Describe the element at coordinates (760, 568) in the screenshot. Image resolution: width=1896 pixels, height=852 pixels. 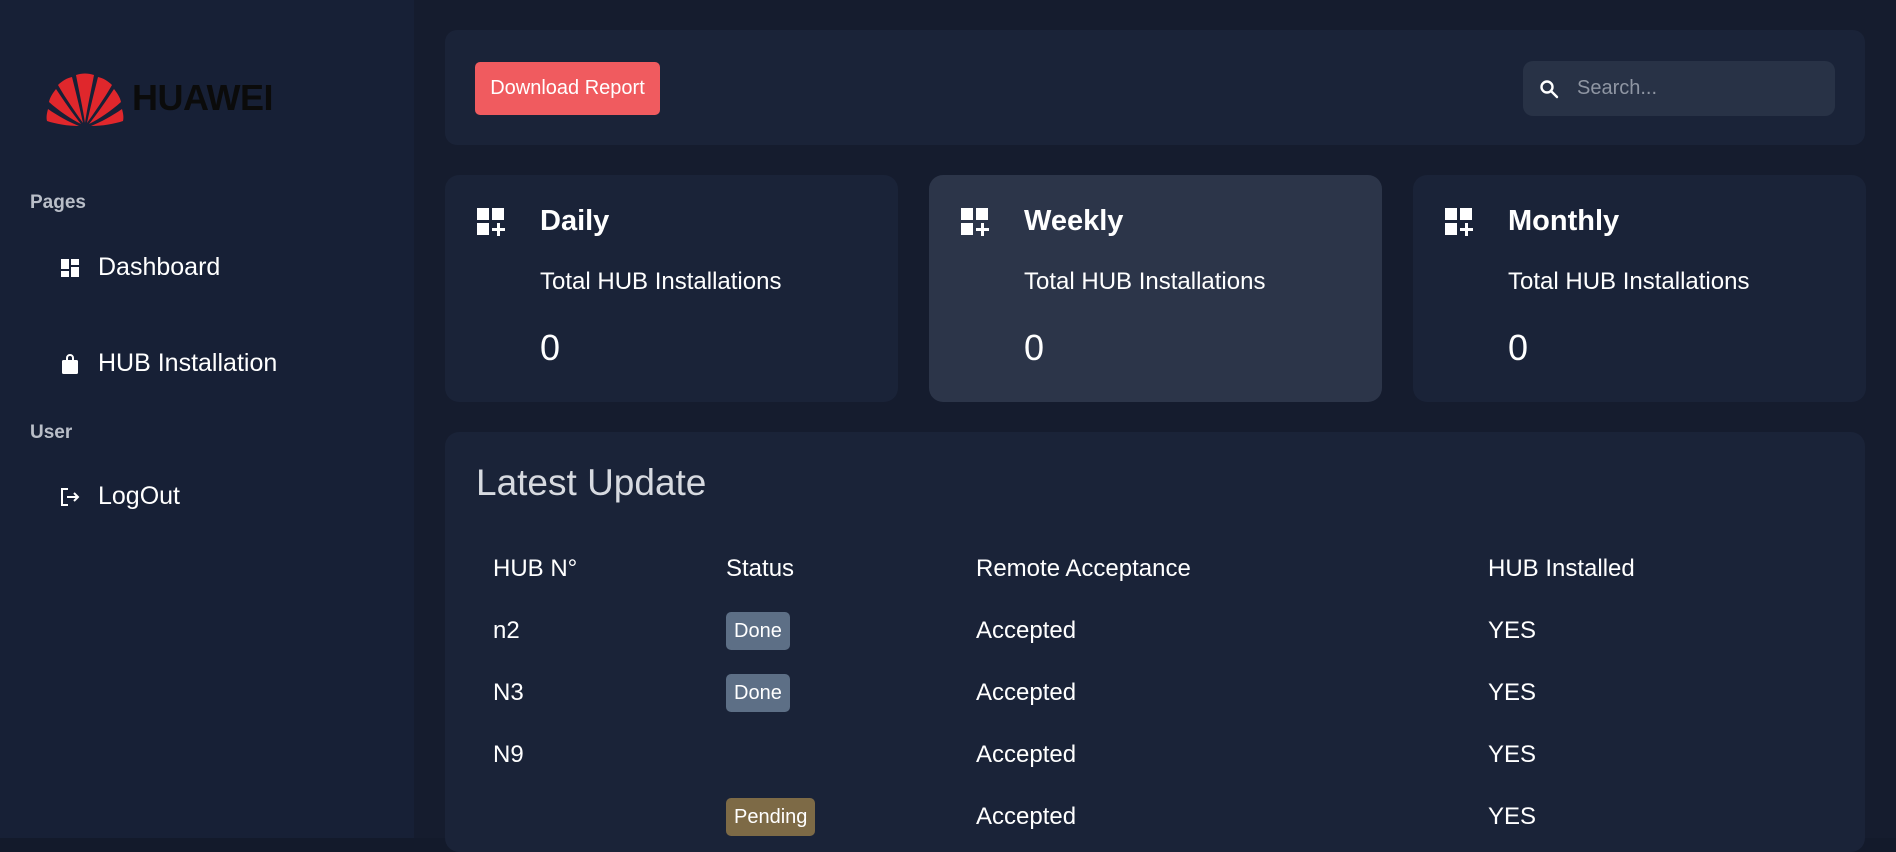
I see `column-header-status: Status` at that location.